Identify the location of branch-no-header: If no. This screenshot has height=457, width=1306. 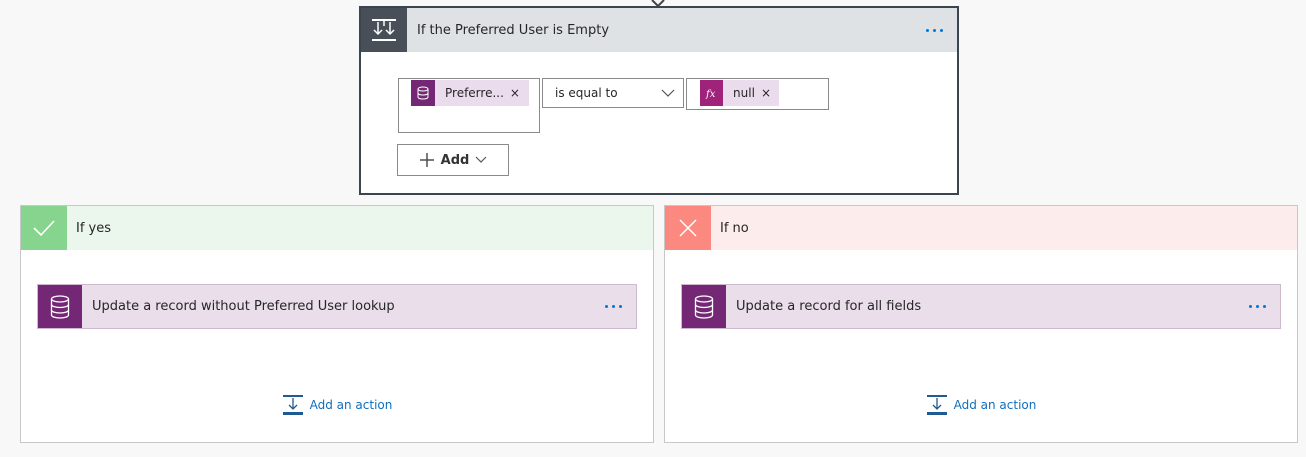
(981, 228).